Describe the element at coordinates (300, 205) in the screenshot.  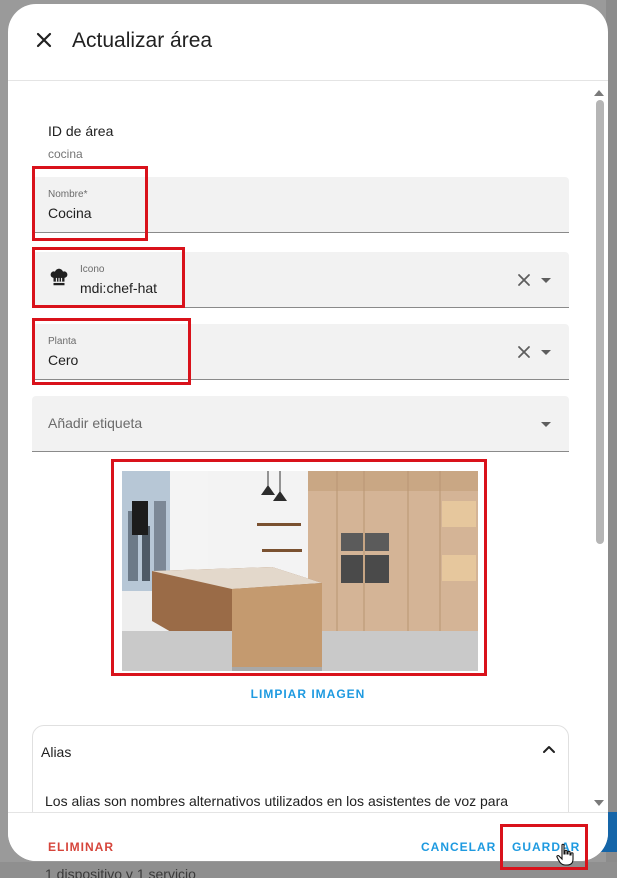
I see `name-field: Nombre* Cocina` at that location.